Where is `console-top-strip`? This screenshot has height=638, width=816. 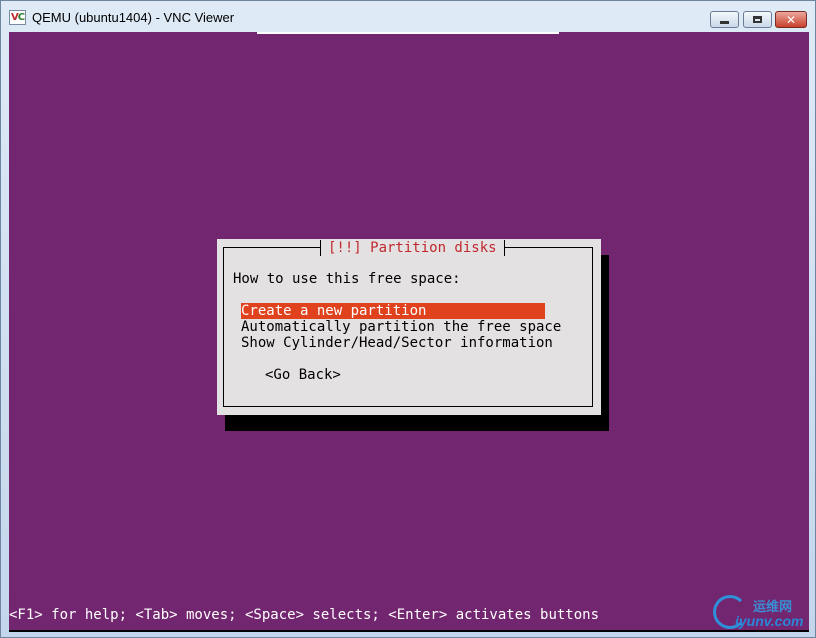 console-top-strip is located at coordinates (408, 33).